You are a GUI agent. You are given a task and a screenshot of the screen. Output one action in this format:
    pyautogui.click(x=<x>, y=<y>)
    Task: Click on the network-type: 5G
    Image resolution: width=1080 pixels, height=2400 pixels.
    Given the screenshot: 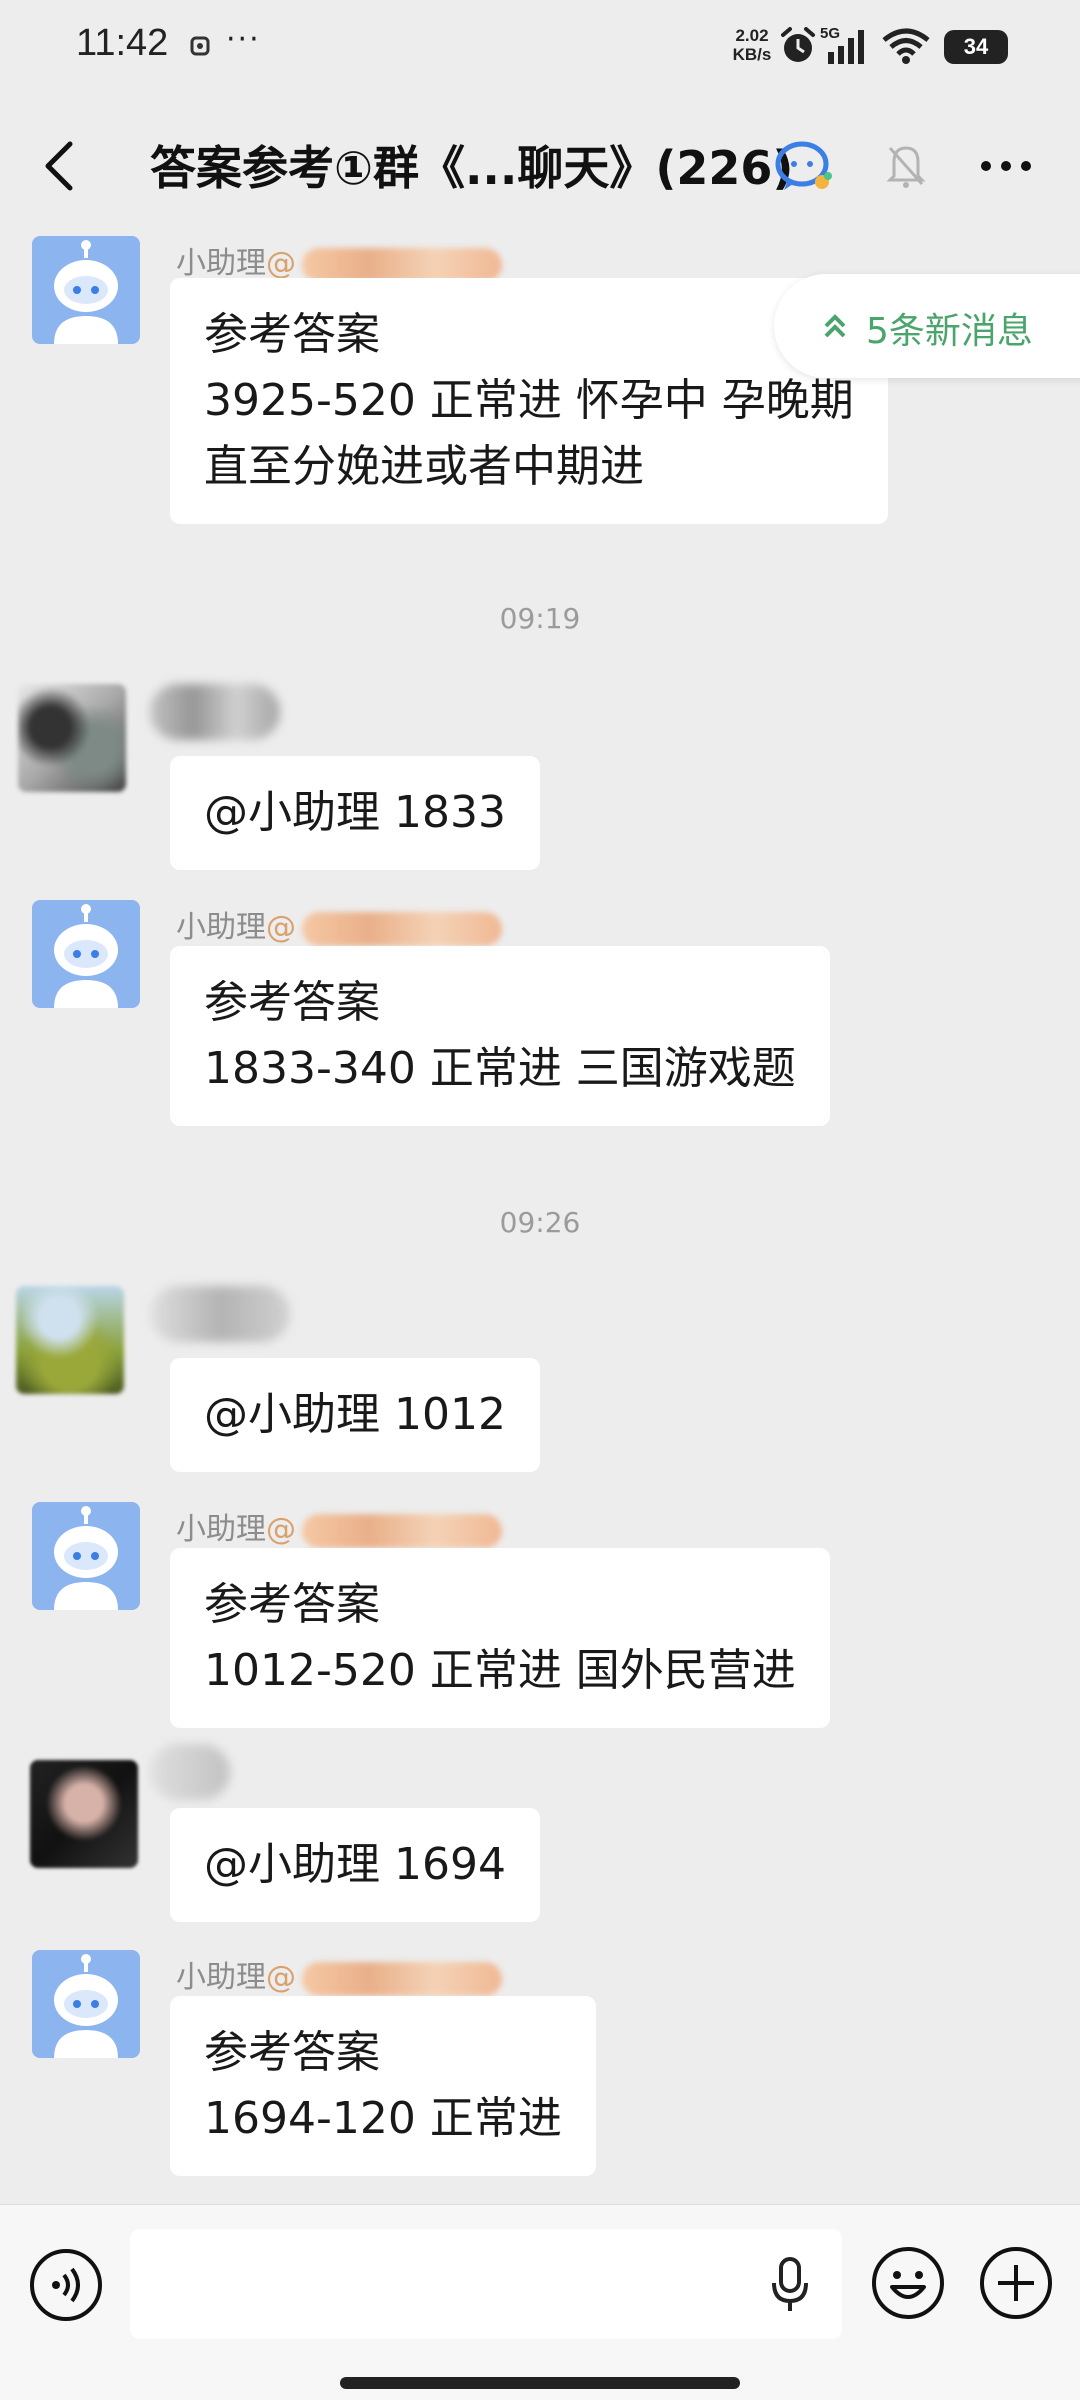 What is the action you would take?
    pyautogui.click(x=830, y=33)
    